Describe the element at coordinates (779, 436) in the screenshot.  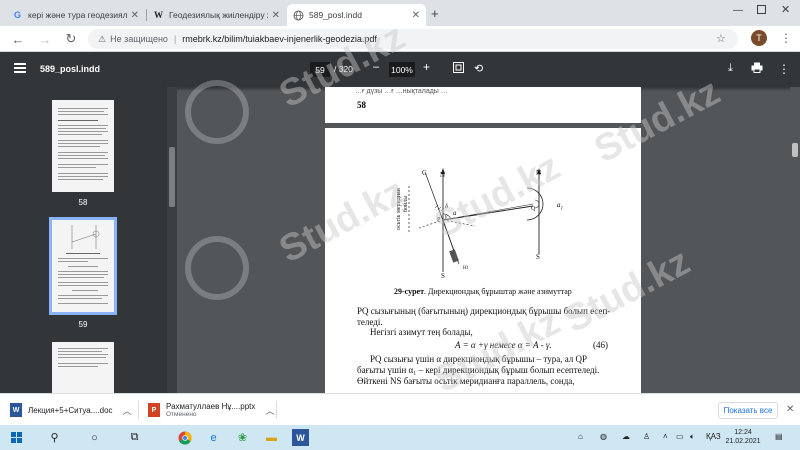
I see `notifications-icon: ▤` at that location.